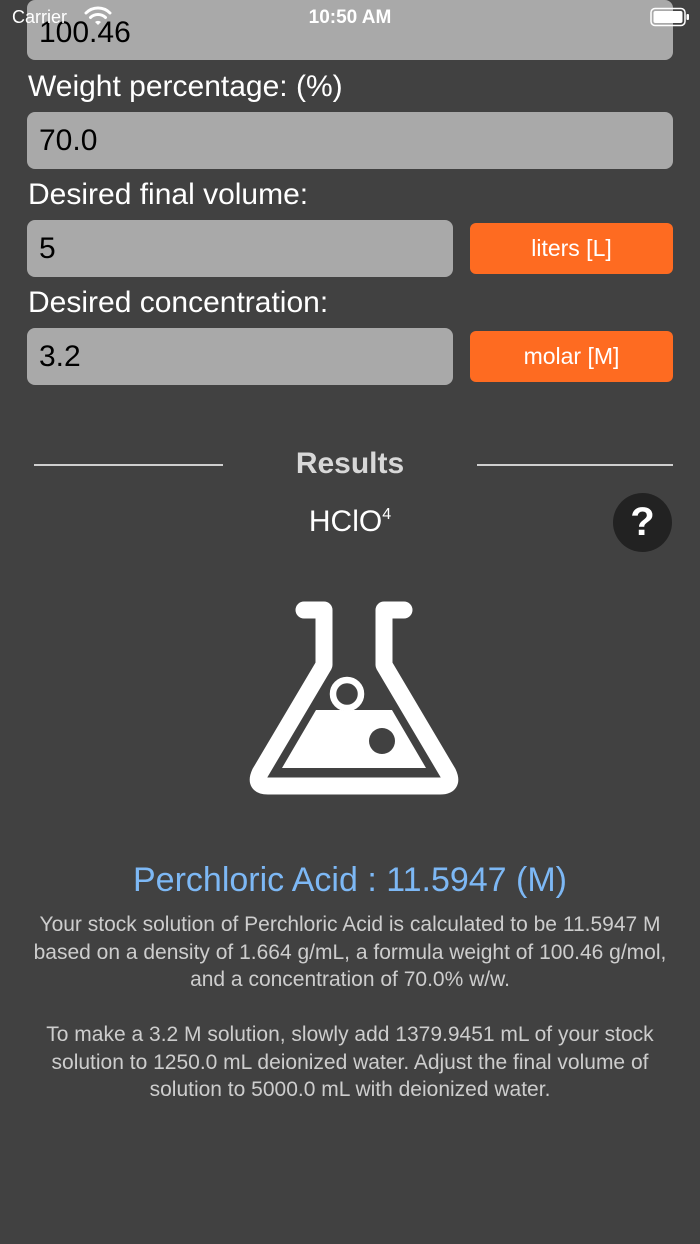  What do you see at coordinates (185, 86) in the screenshot?
I see `weight-percentage-label: Weight percentage: (%)` at bounding box center [185, 86].